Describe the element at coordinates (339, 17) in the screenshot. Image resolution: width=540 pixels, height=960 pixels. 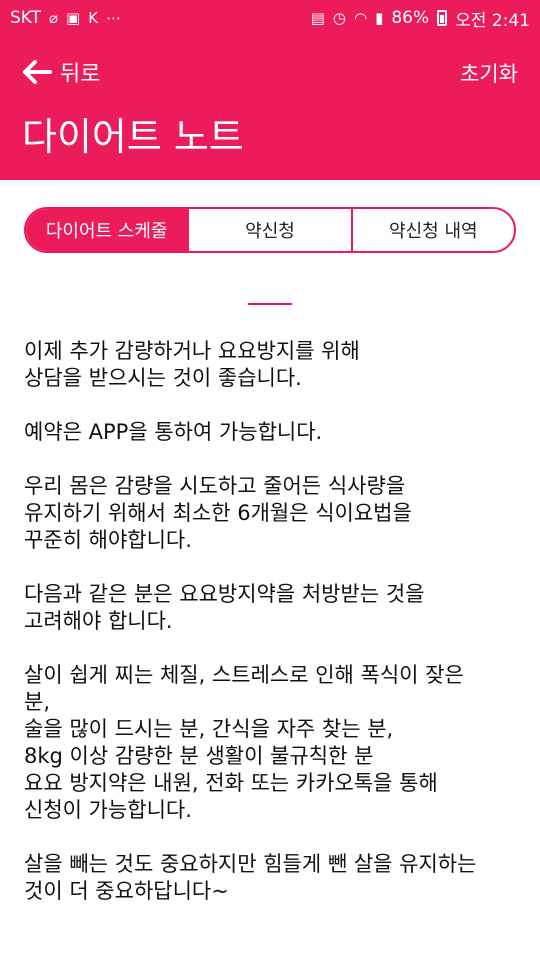
I see `alarm-icon: ◷` at that location.